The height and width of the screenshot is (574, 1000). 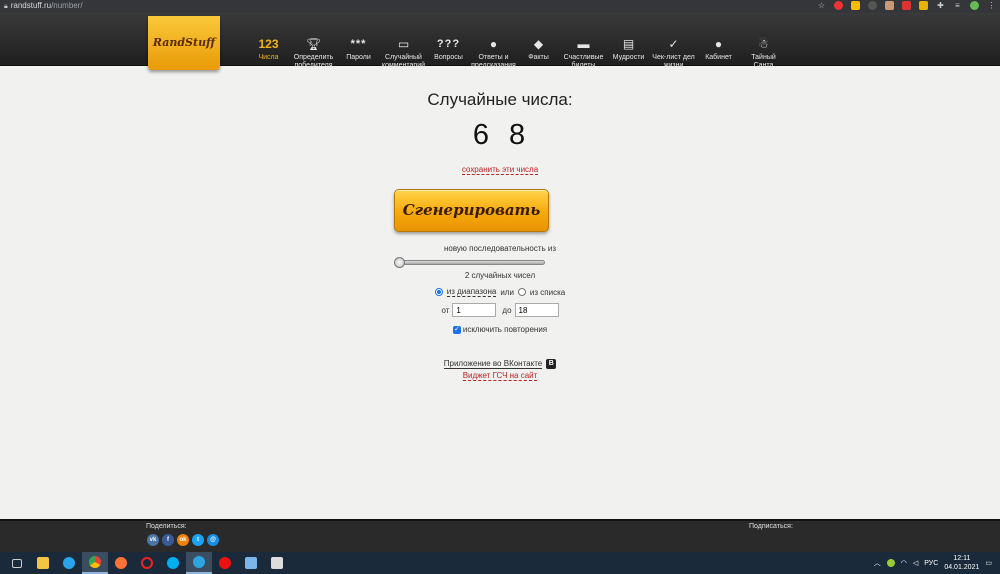 I want to click on browser-chrome: 🔒︎ randstuff.ru/number/ ☆ ✚ ≡ ⋮, so click(x=500, y=6).